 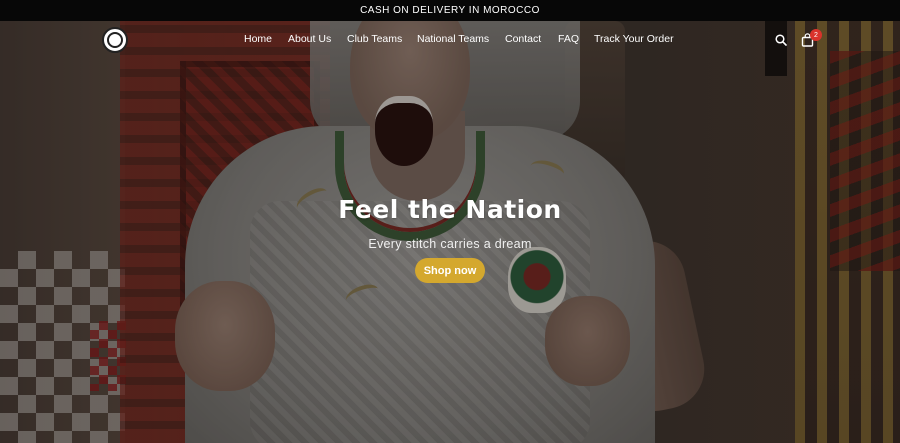 What do you see at coordinates (309, 39) in the screenshot?
I see `nav-about-us: About Us` at bounding box center [309, 39].